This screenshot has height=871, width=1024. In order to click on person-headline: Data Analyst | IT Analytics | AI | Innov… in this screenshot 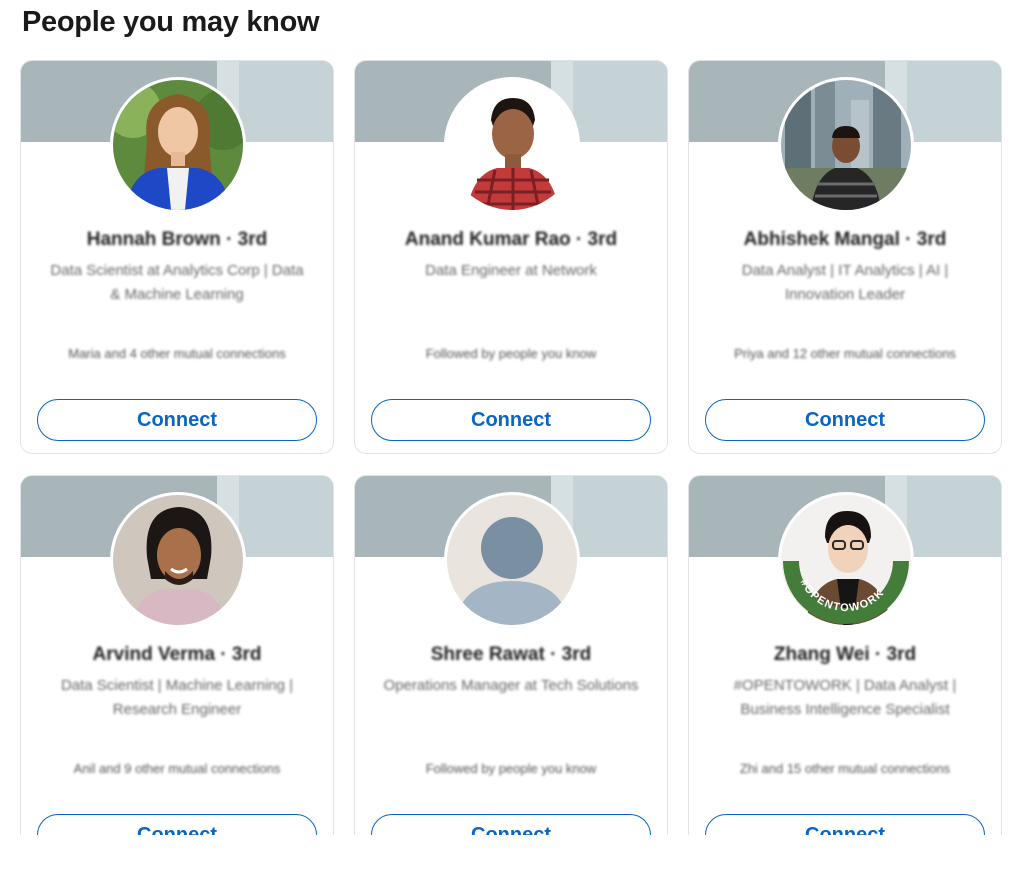, I will do `click(845, 282)`.